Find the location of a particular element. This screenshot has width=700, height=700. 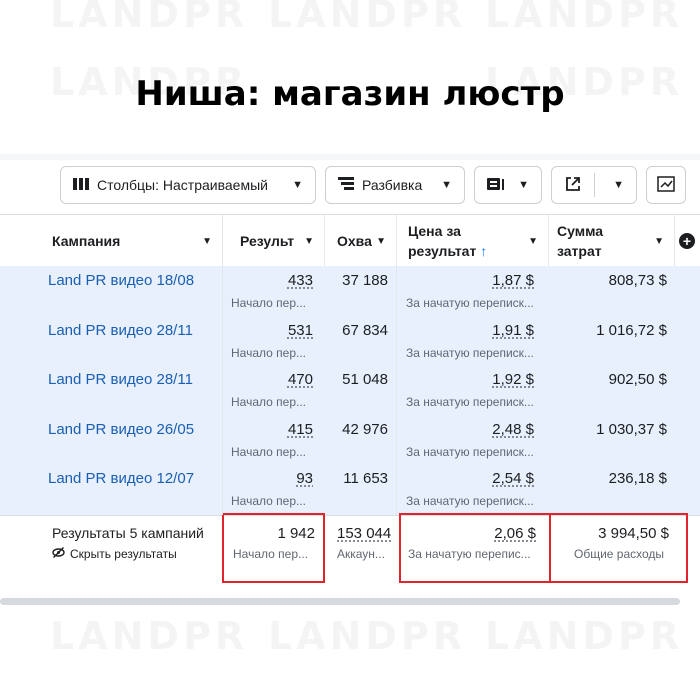

export-button-group: ▼ is located at coordinates (594, 185).